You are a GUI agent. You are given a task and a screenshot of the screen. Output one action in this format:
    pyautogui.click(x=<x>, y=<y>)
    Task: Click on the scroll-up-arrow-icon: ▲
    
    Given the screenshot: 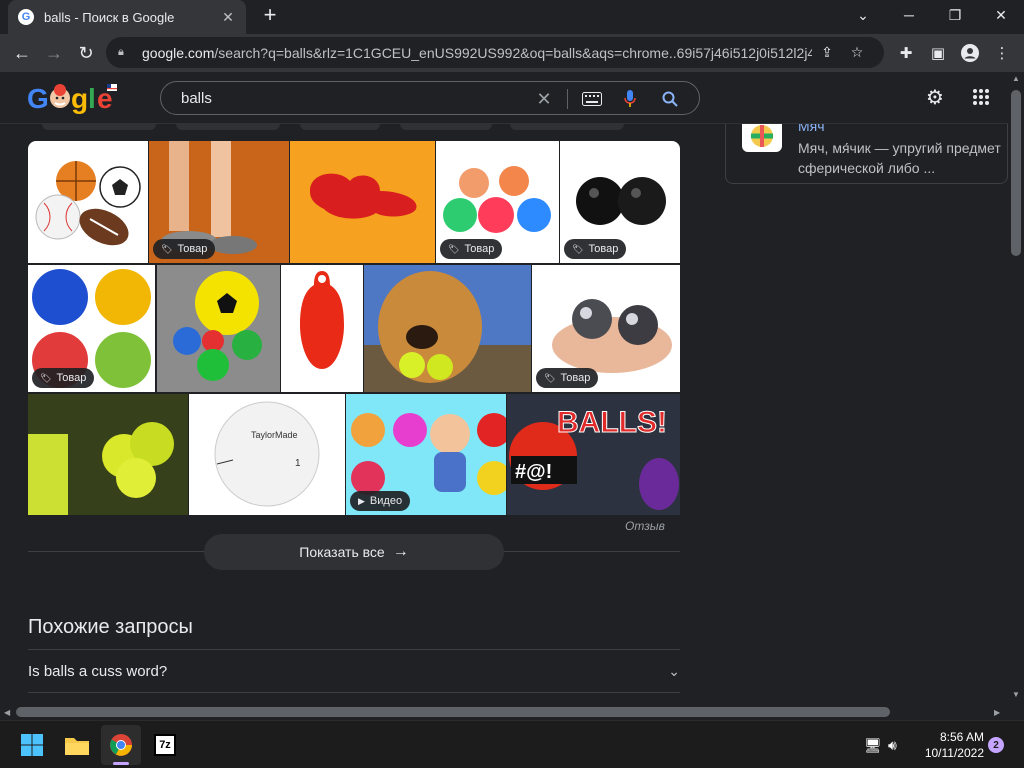 What is the action you would take?
    pyautogui.click(x=1016, y=78)
    